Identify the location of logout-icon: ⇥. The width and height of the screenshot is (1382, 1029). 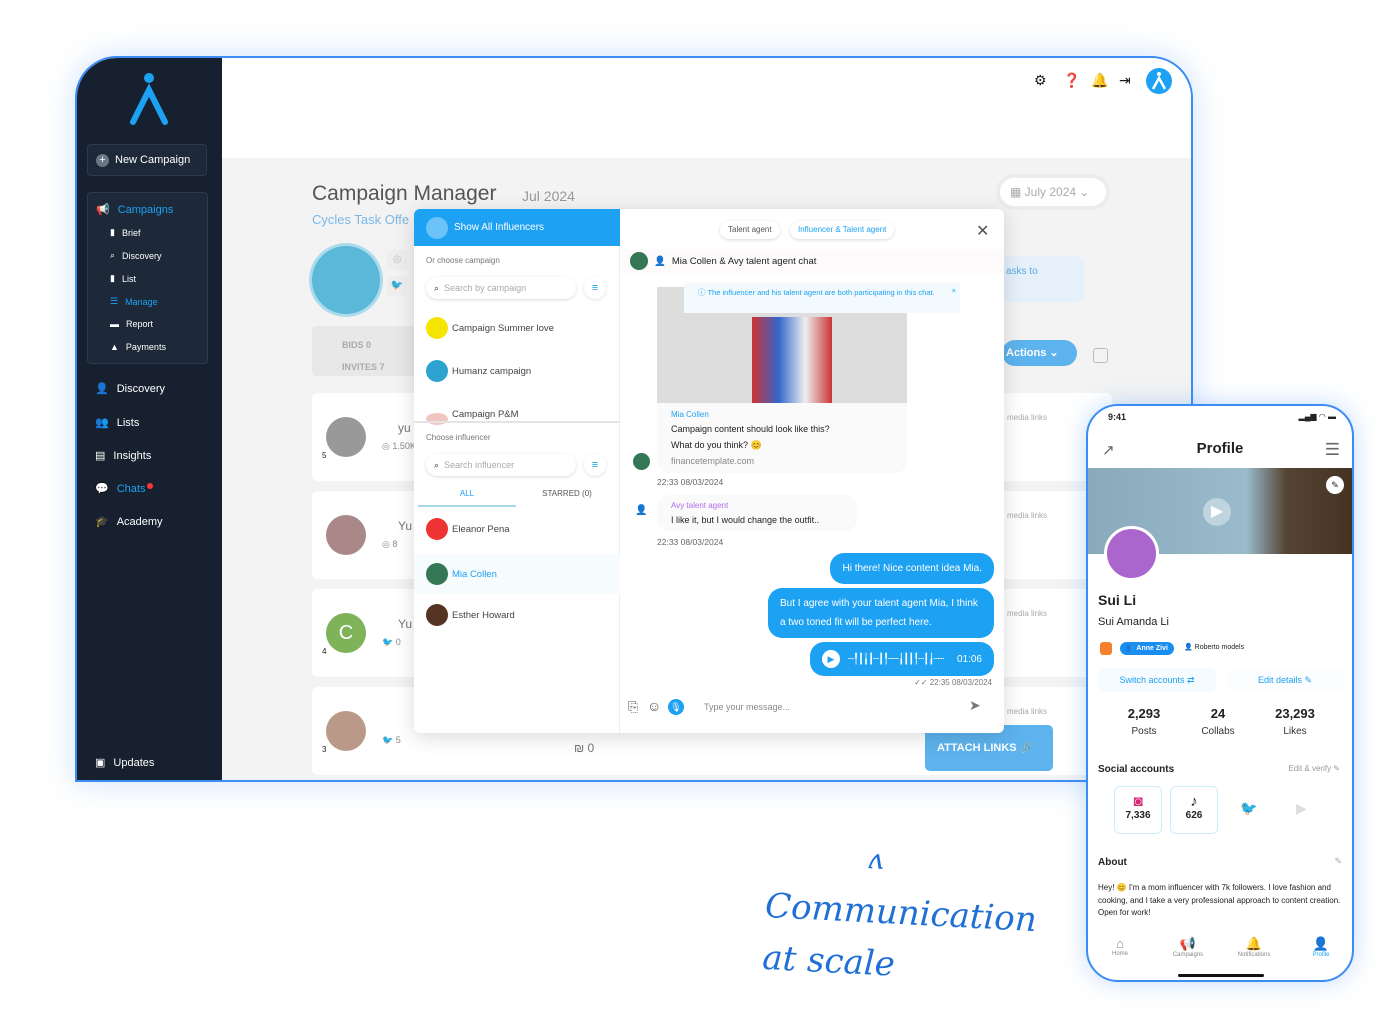
(1125, 80).